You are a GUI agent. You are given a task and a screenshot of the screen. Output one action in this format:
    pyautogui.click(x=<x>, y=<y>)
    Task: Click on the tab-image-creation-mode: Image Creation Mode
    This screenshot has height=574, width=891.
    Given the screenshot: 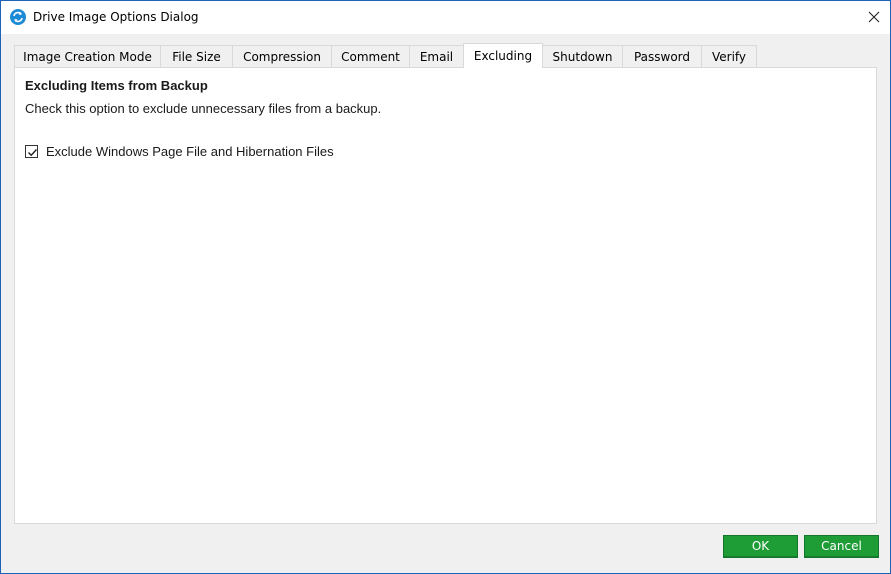 What is the action you would take?
    pyautogui.click(x=87, y=56)
    